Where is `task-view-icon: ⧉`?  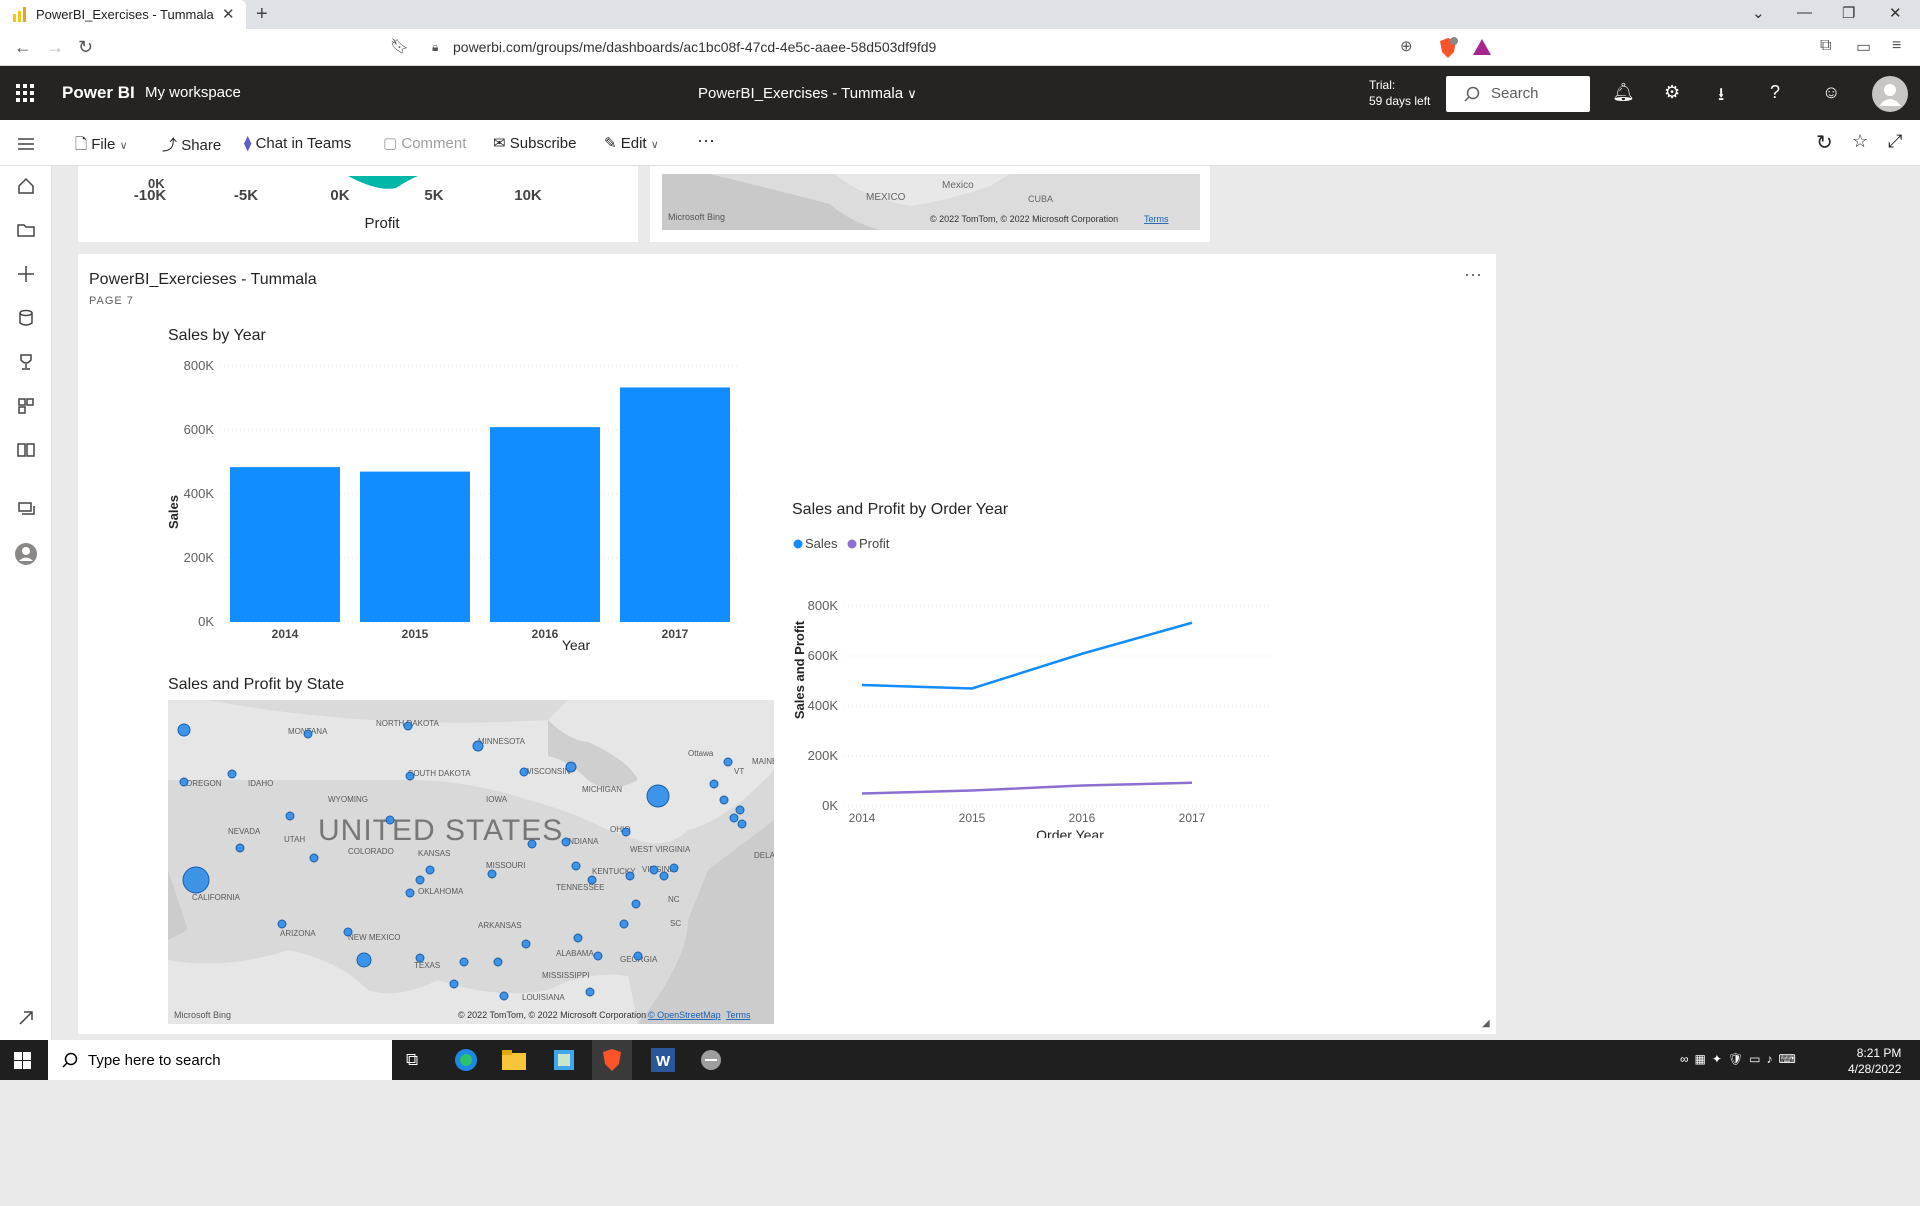 task-view-icon: ⧉ is located at coordinates (412, 1060).